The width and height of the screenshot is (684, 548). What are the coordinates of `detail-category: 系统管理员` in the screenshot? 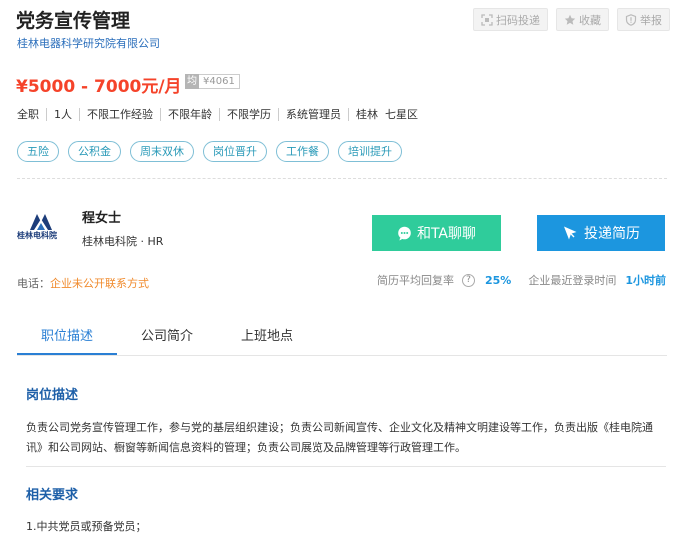 It's located at (313, 114).